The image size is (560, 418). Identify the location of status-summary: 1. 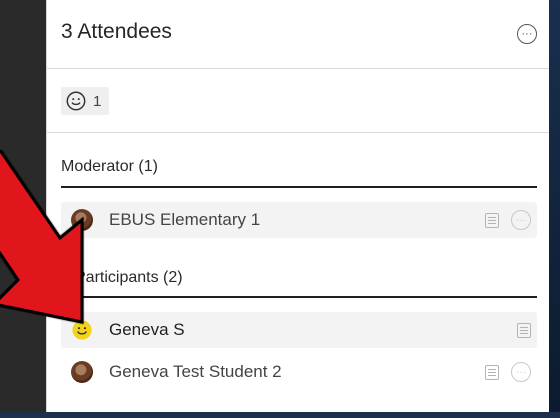
(298, 101).